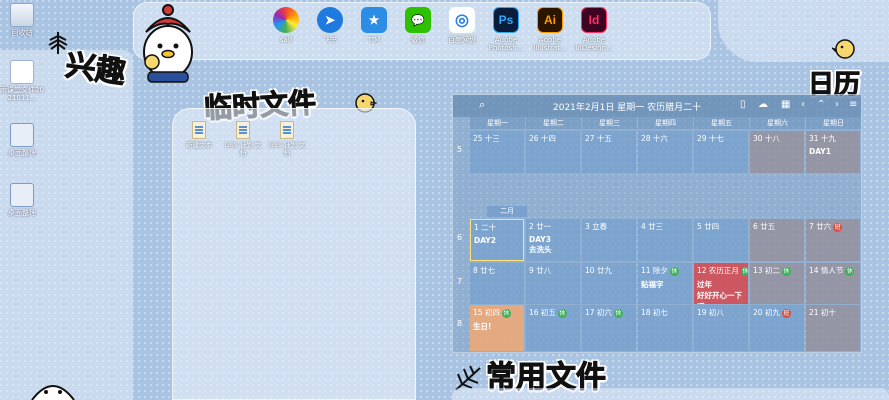 Image resolution: width=889 pixels, height=400 pixels. I want to click on calendar-day: 26 十四, so click(553, 152).